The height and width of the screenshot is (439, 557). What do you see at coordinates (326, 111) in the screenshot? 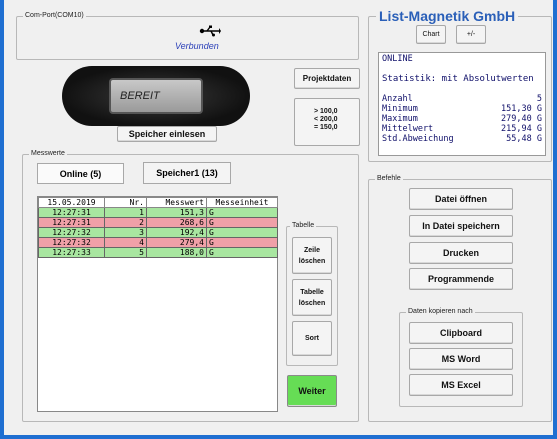
I see `limit-upper: > 100,0` at bounding box center [326, 111].